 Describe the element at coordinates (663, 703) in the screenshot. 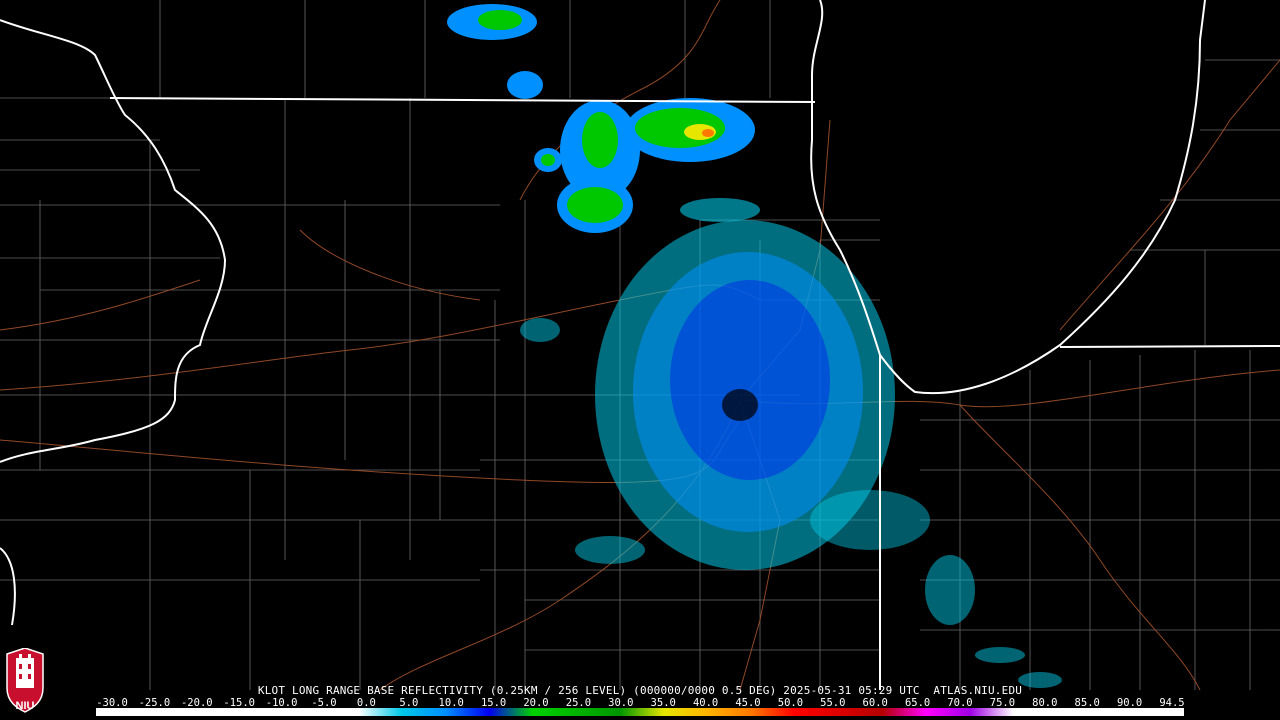

I see `legend-label: 35.0` at that location.